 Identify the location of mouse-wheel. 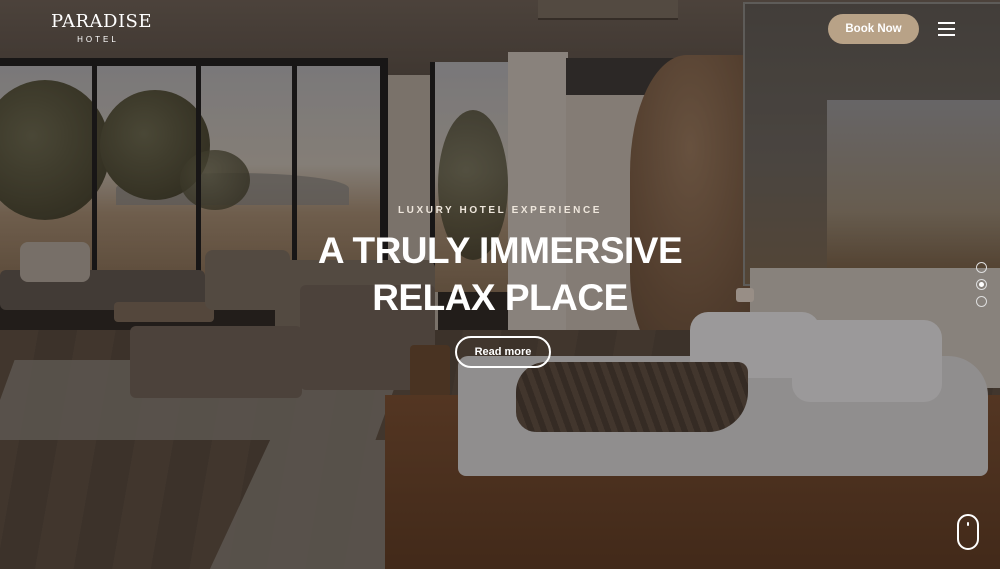
(968, 524).